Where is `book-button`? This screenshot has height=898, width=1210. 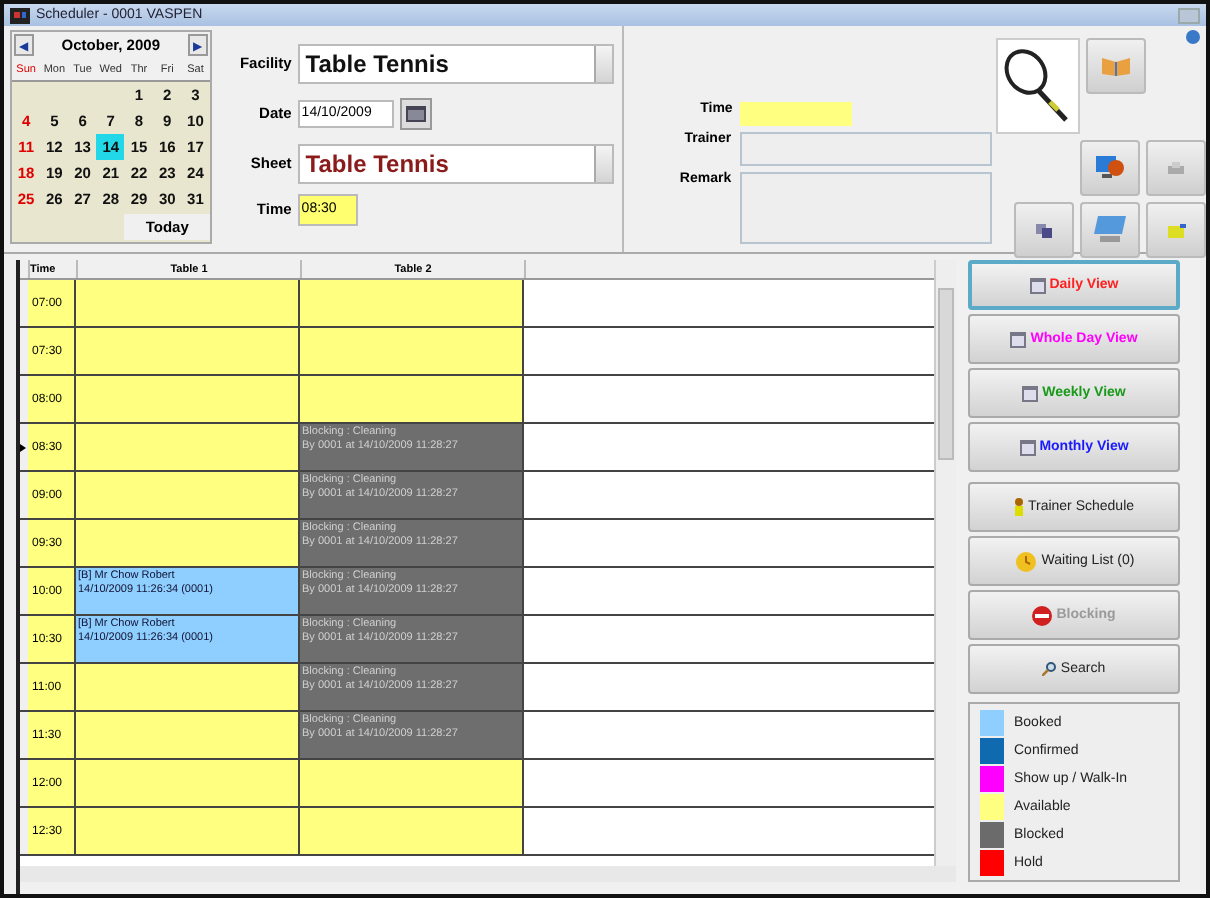
book-button is located at coordinates (1116, 66).